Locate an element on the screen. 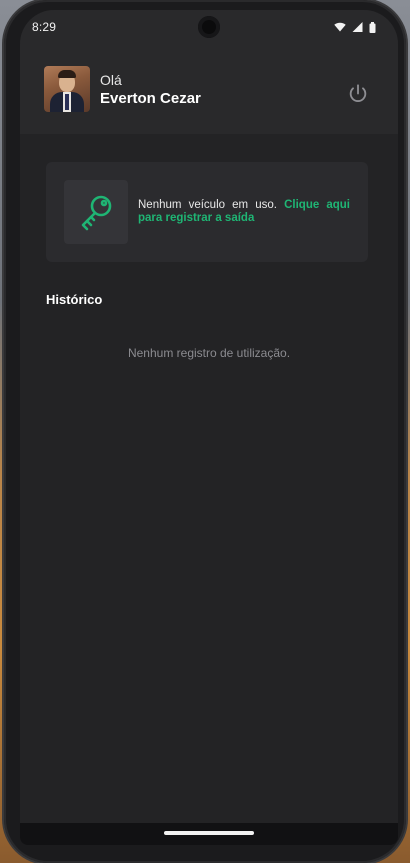 This screenshot has width=410, height=863. avatar is located at coordinates (67, 89).